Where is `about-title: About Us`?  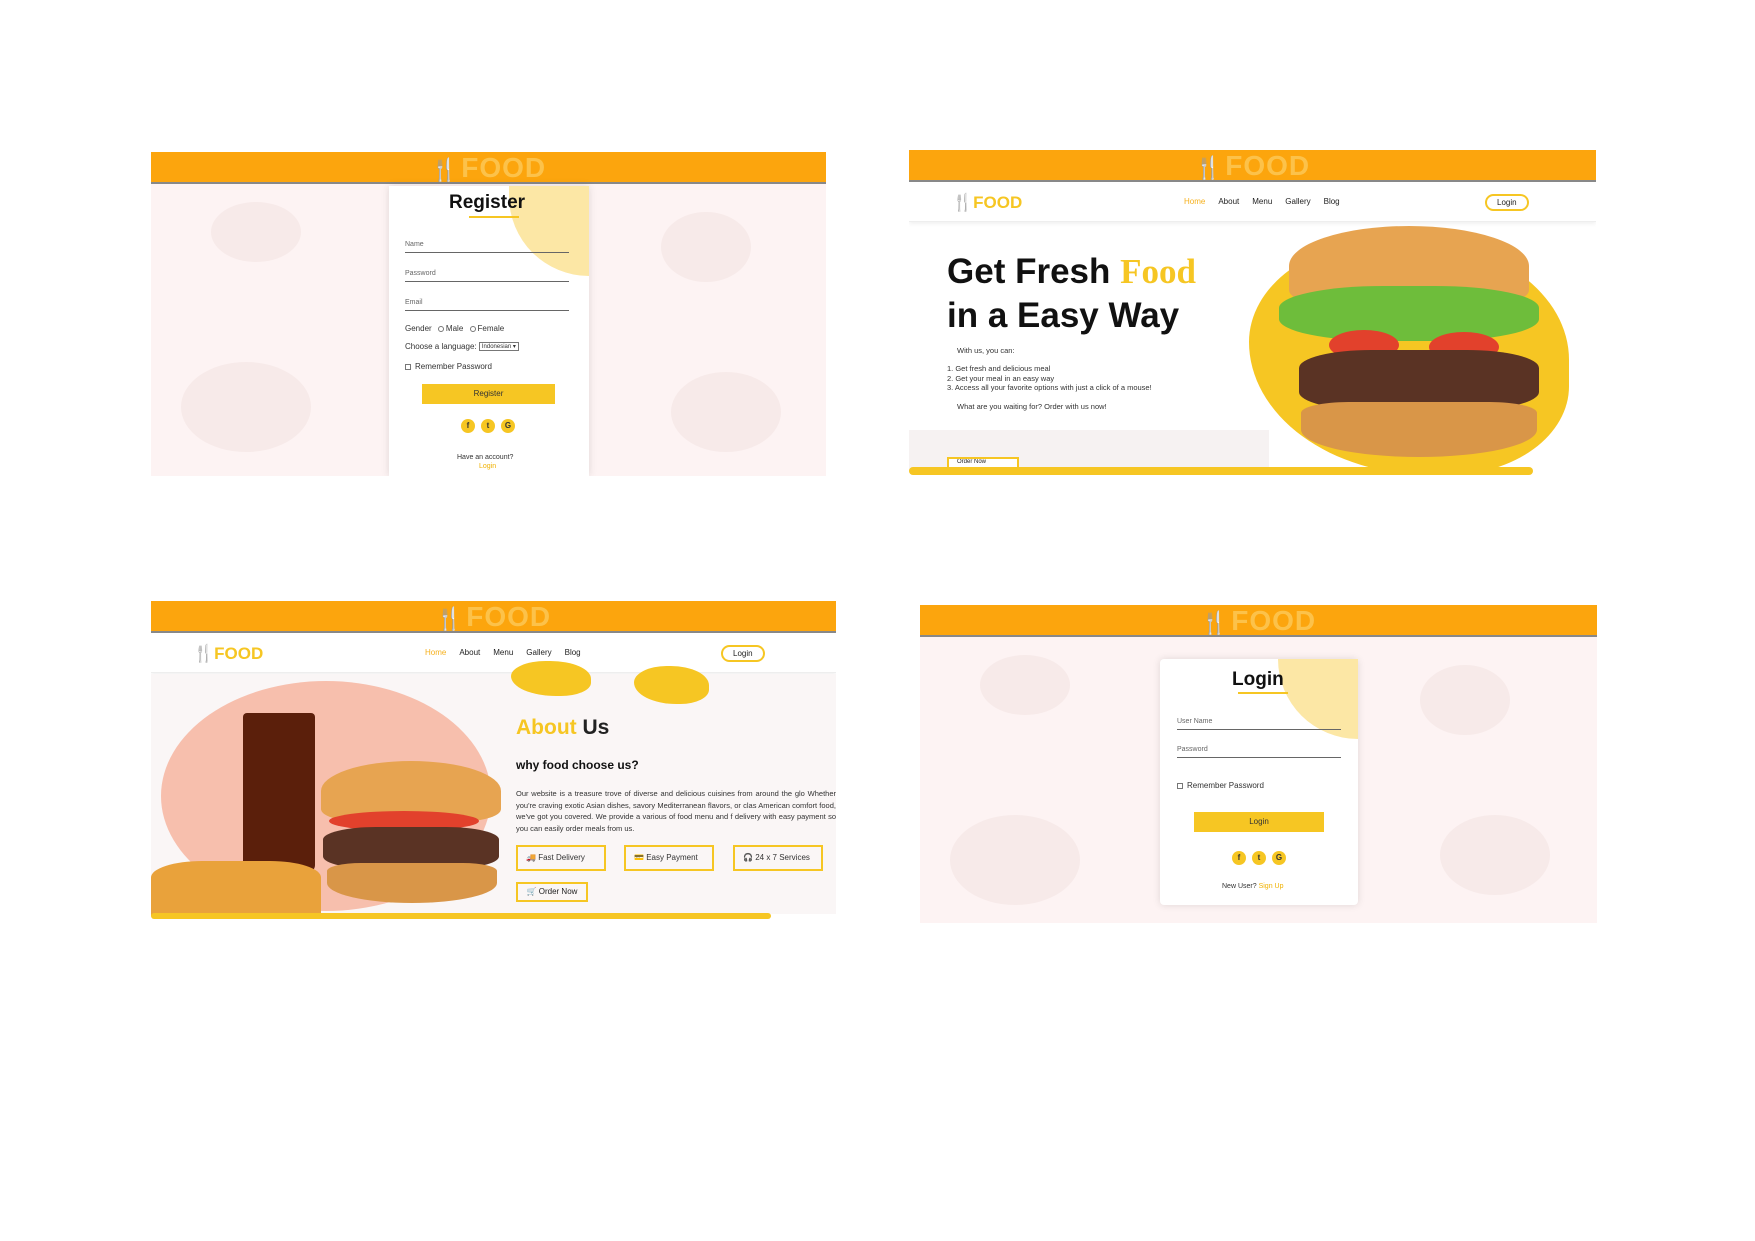 about-title: About Us is located at coordinates (563, 727).